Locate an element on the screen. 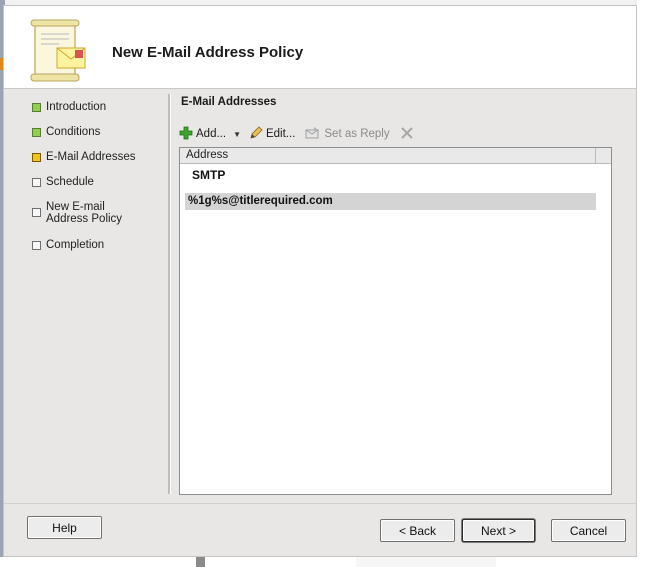 This screenshot has width=646, height=567. group-header-smtp: SMTP is located at coordinates (209, 175).